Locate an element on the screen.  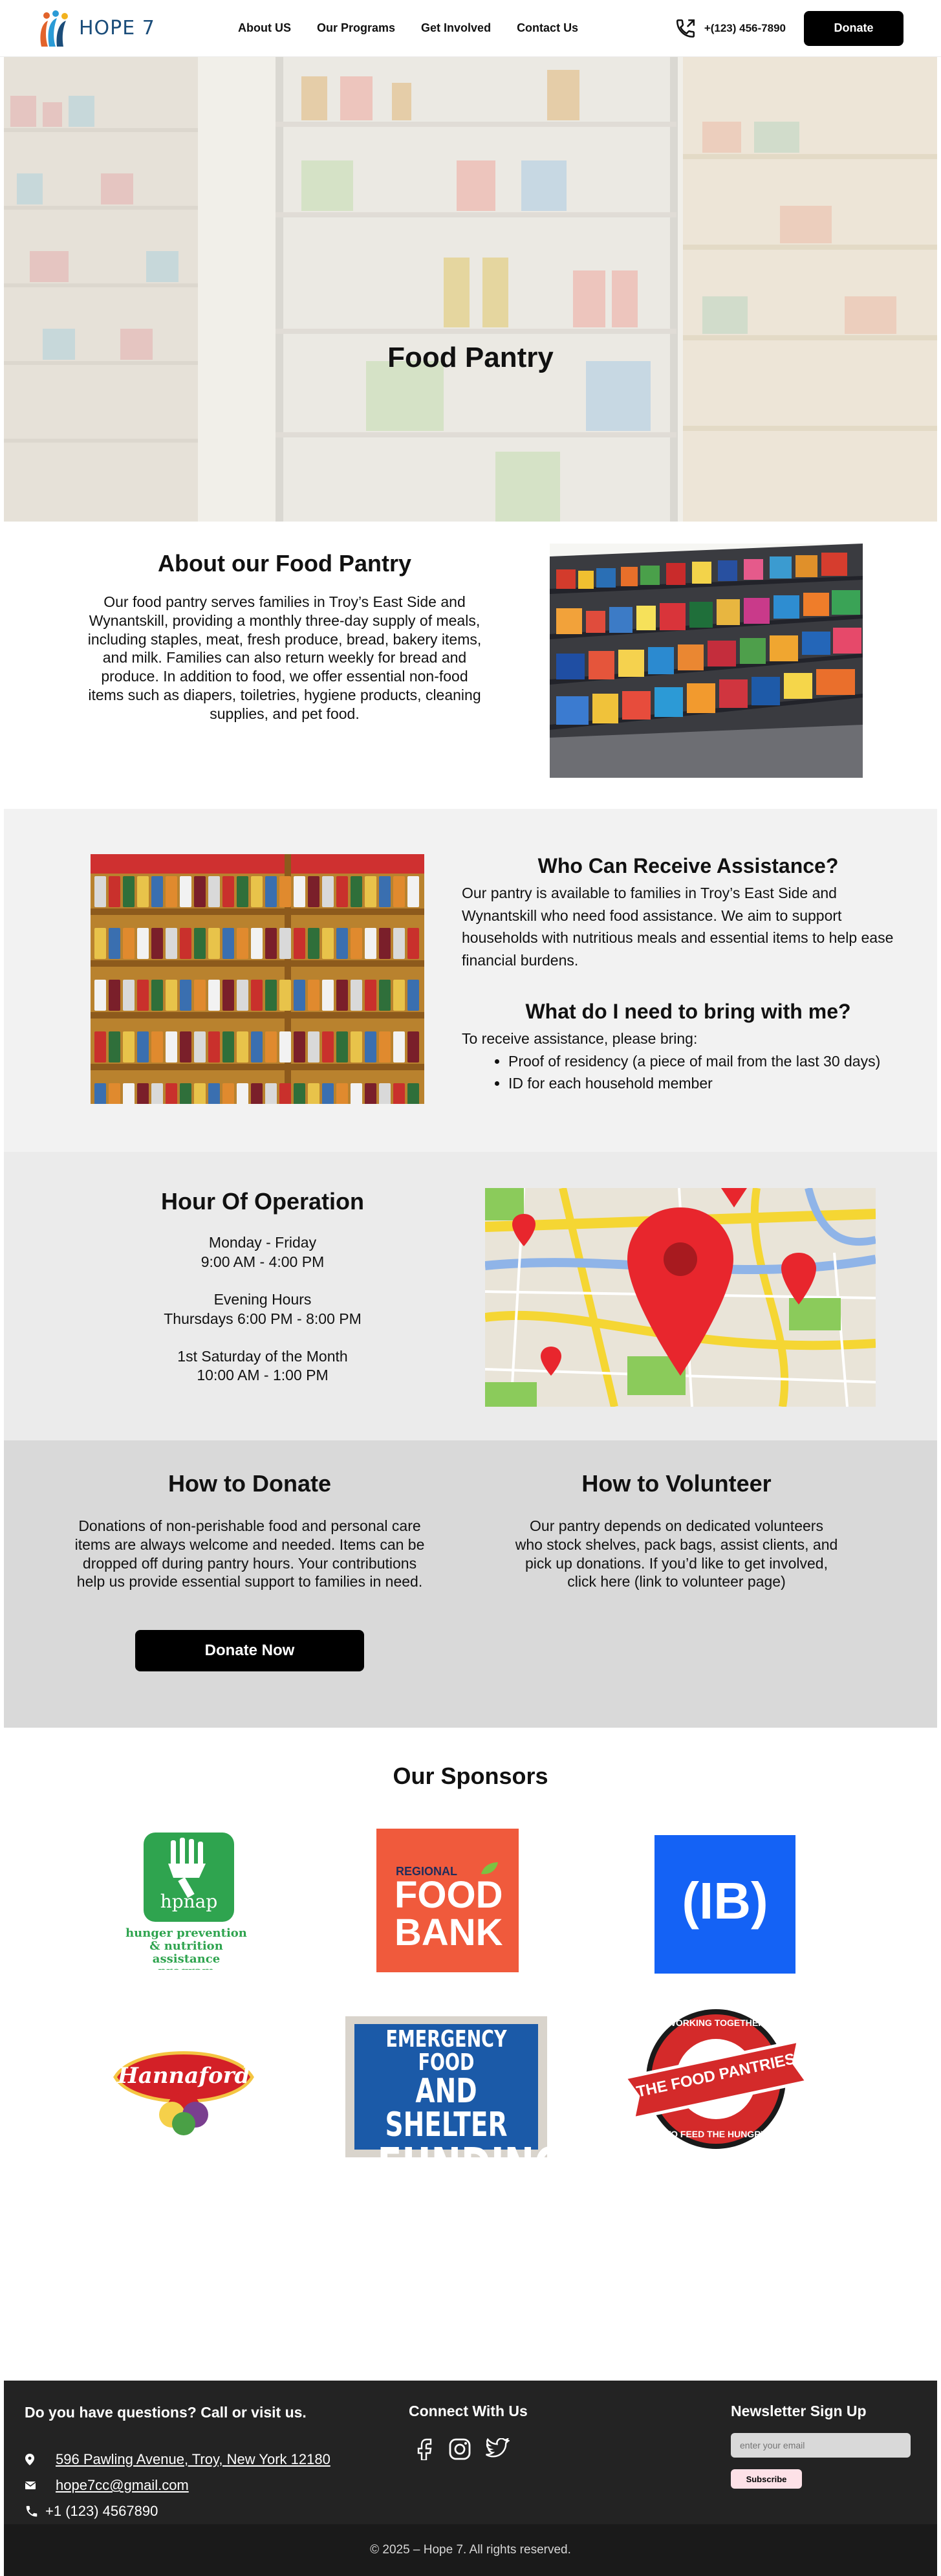
canned-goods-image is located at coordinates (257, 979).